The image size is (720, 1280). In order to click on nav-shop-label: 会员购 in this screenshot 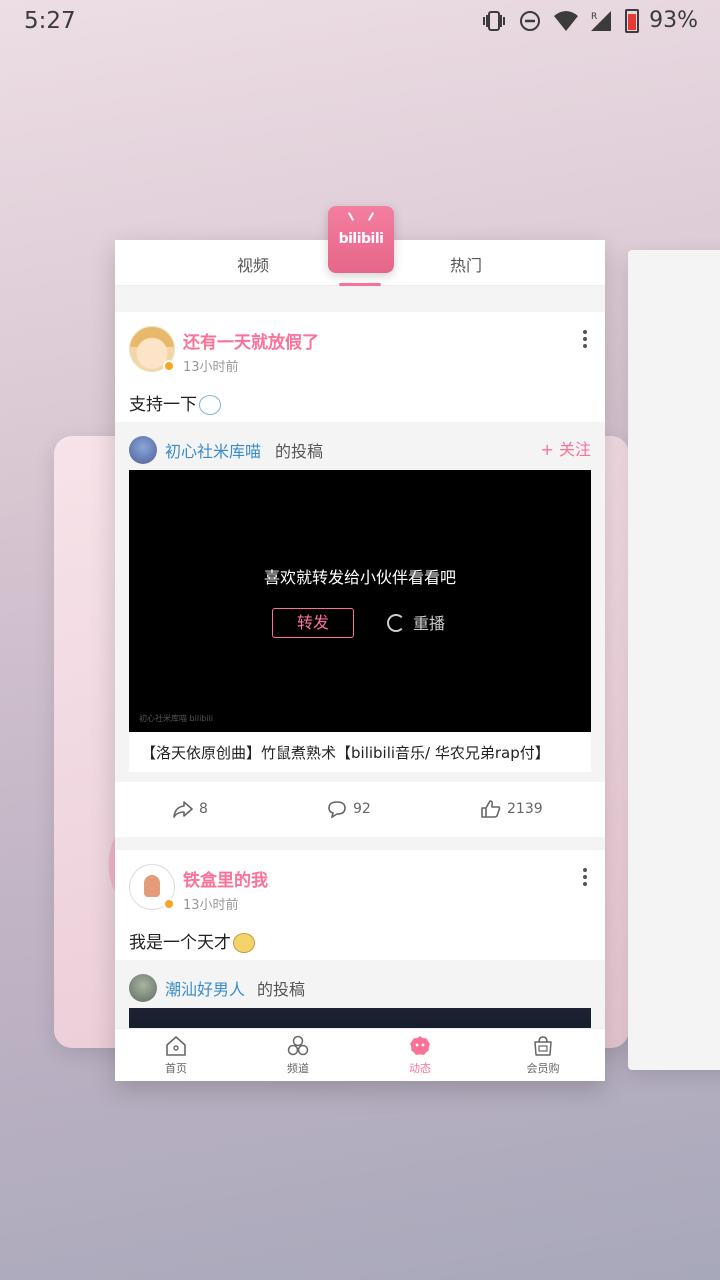, I will do `click(543, 1068)`.